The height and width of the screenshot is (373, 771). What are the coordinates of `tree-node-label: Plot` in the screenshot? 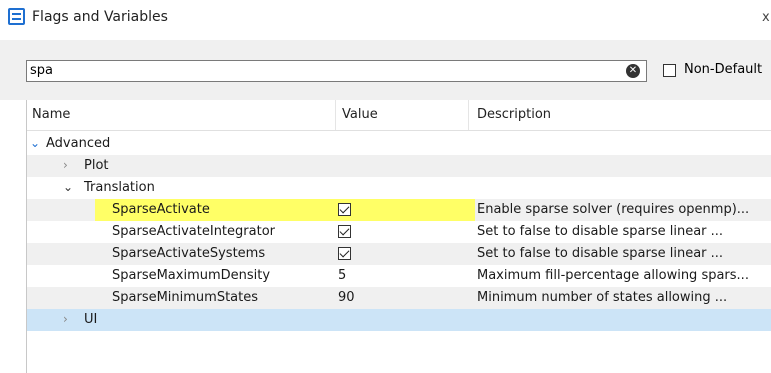 It's located at (96, 165).